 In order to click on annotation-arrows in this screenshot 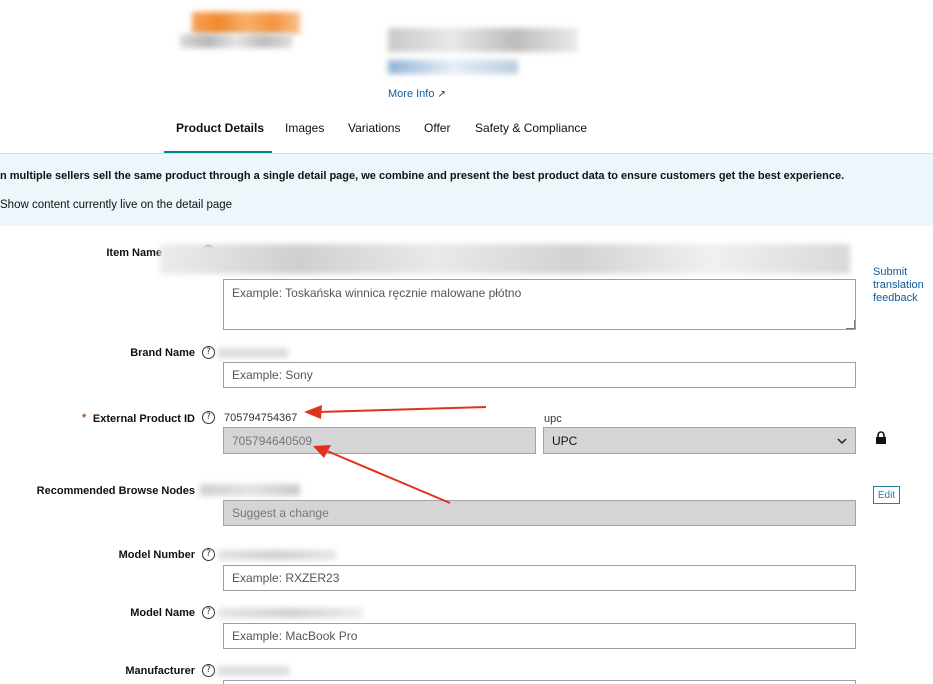, I will do `click(395, 454)`.